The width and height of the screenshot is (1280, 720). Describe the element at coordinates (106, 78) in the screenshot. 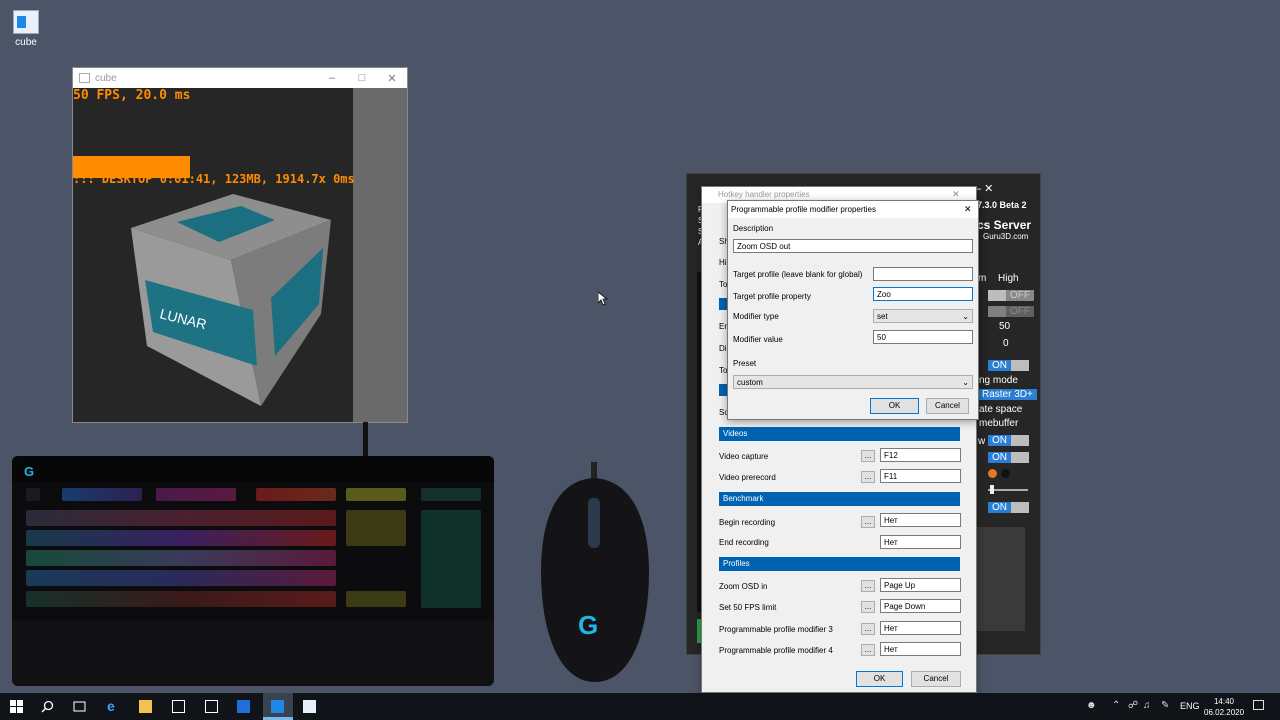

I see `cube-window-title: cube` at that location.